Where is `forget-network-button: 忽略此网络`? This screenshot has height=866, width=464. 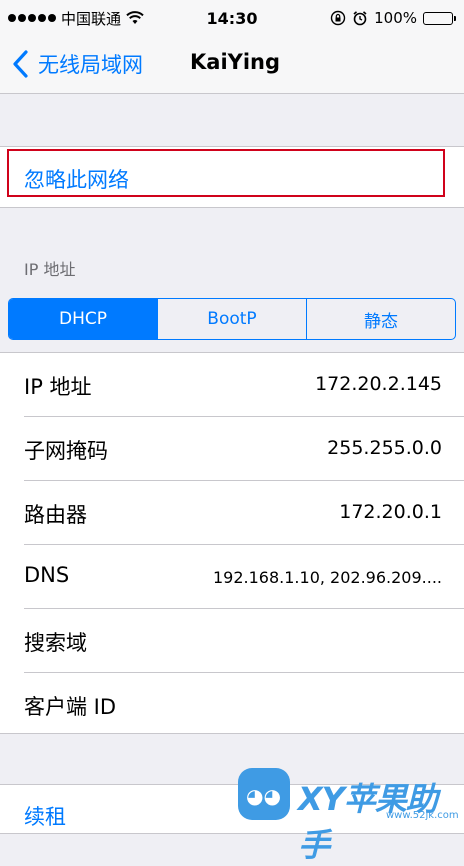 forget-network-button: 忽略此网络 is located at coordinates (76, 179).